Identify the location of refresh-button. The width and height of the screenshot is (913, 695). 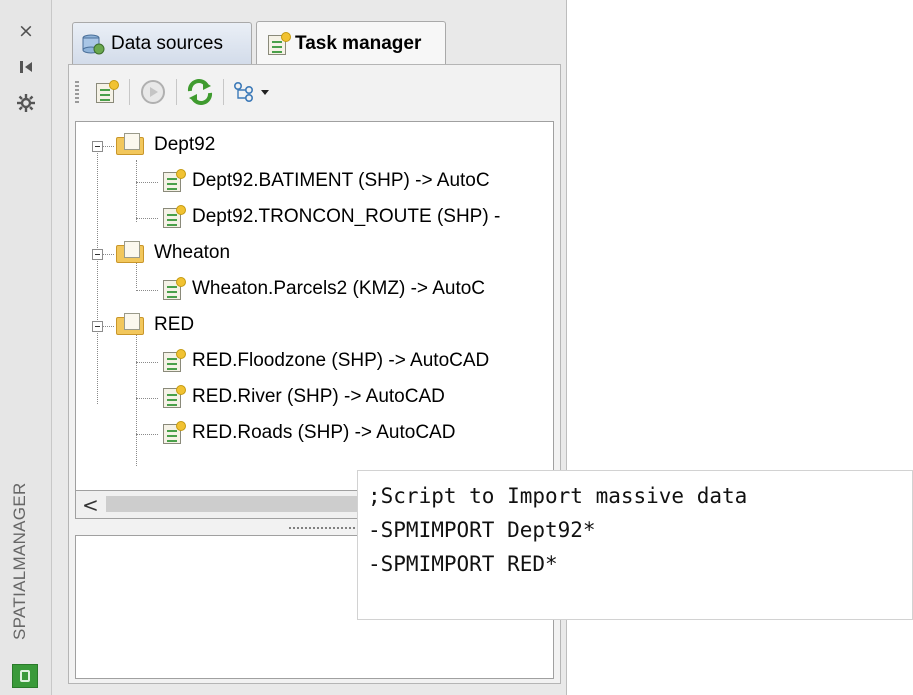
(200, 92).